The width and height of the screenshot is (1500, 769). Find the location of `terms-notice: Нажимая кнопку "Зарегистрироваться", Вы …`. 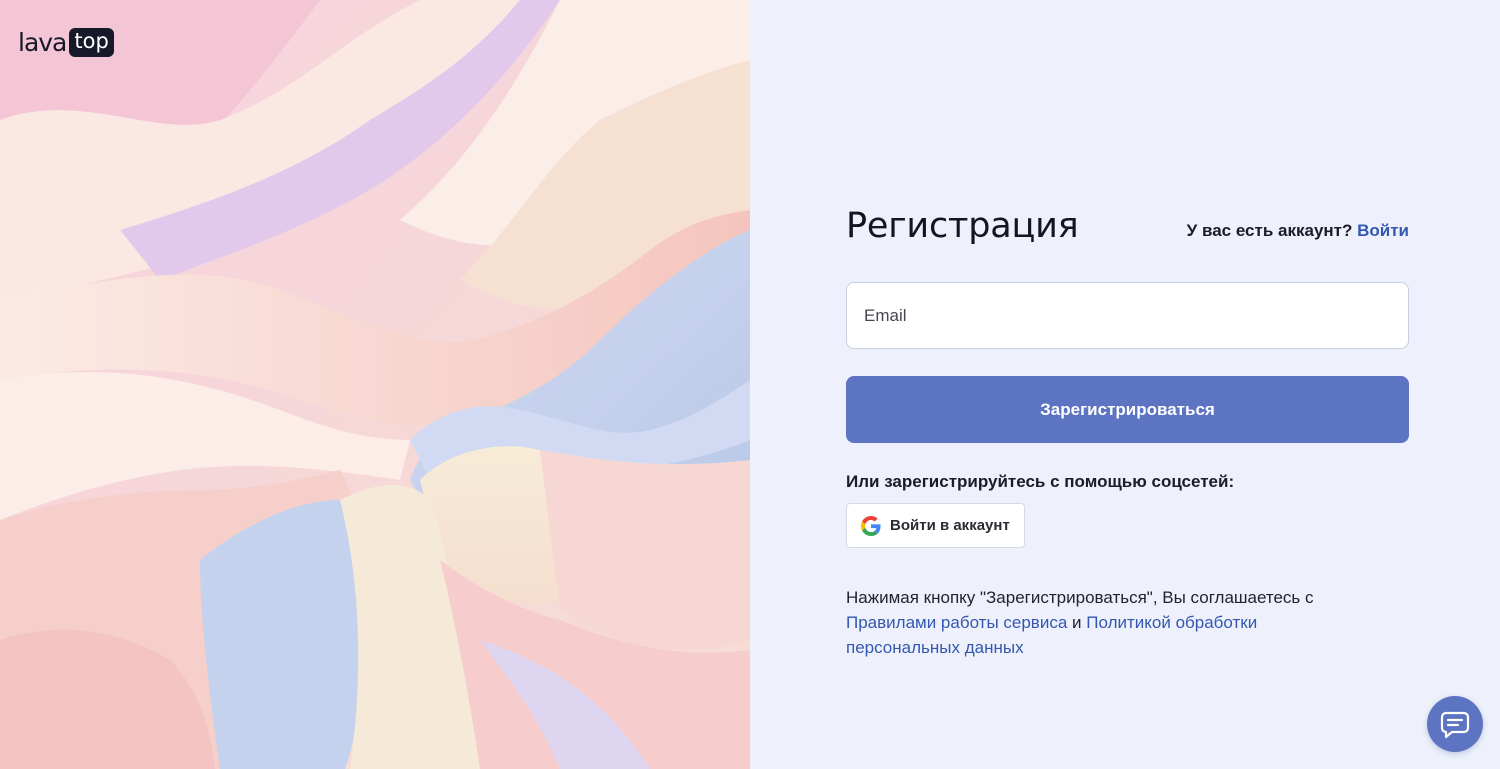

terms-notice: Нажимая кнопку "Зарегистрироваться", Вы … is located at coordinates (1106, 622).